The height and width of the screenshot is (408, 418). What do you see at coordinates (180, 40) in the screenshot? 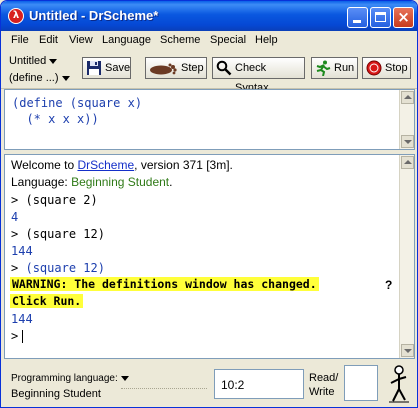
I see `menu-scheme: Scheme` at bounding box center [180, 40].